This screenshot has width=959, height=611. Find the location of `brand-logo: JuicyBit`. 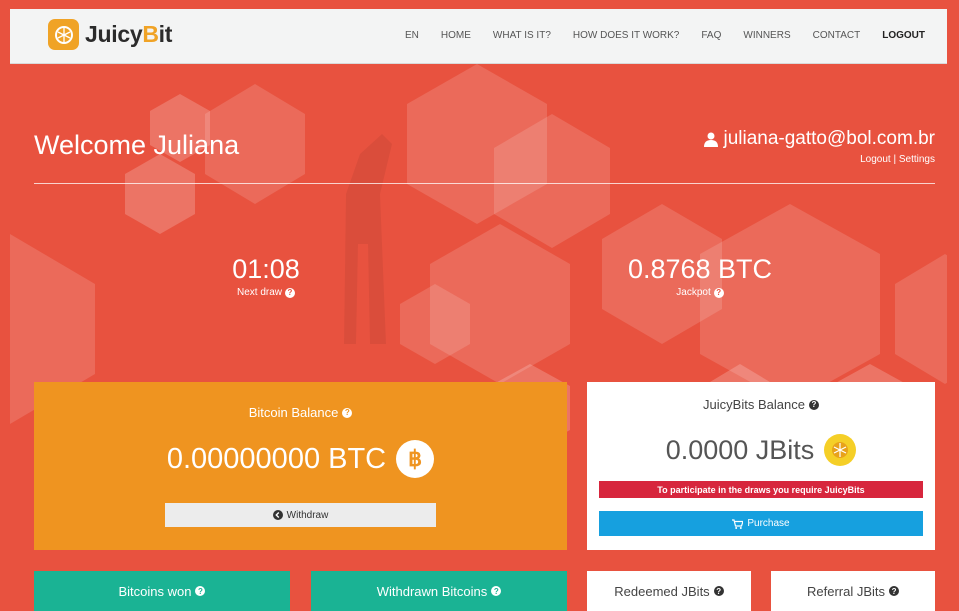

brand-logo: JuicyBit is located at coordinates (110, 34).